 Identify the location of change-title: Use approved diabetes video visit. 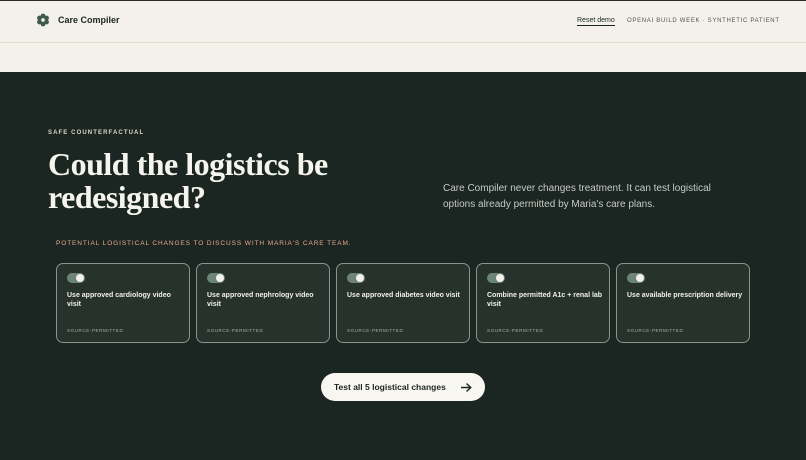
(403, 295).